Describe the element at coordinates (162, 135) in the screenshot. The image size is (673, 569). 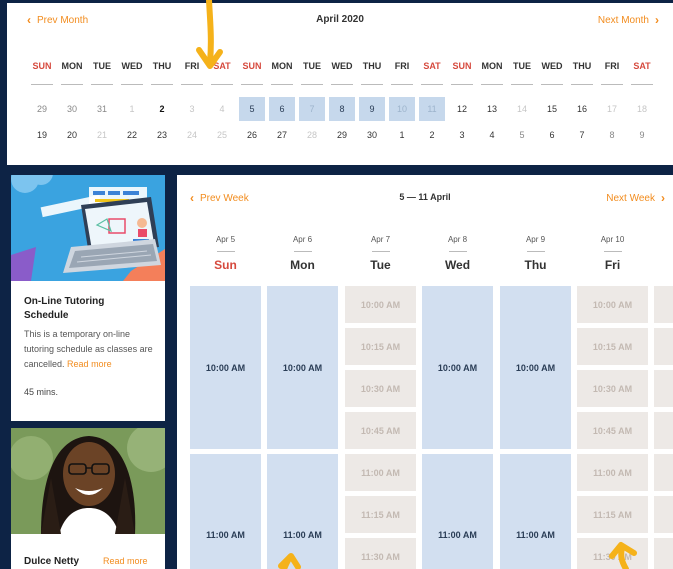
I see `date-cell: 23` at that location.